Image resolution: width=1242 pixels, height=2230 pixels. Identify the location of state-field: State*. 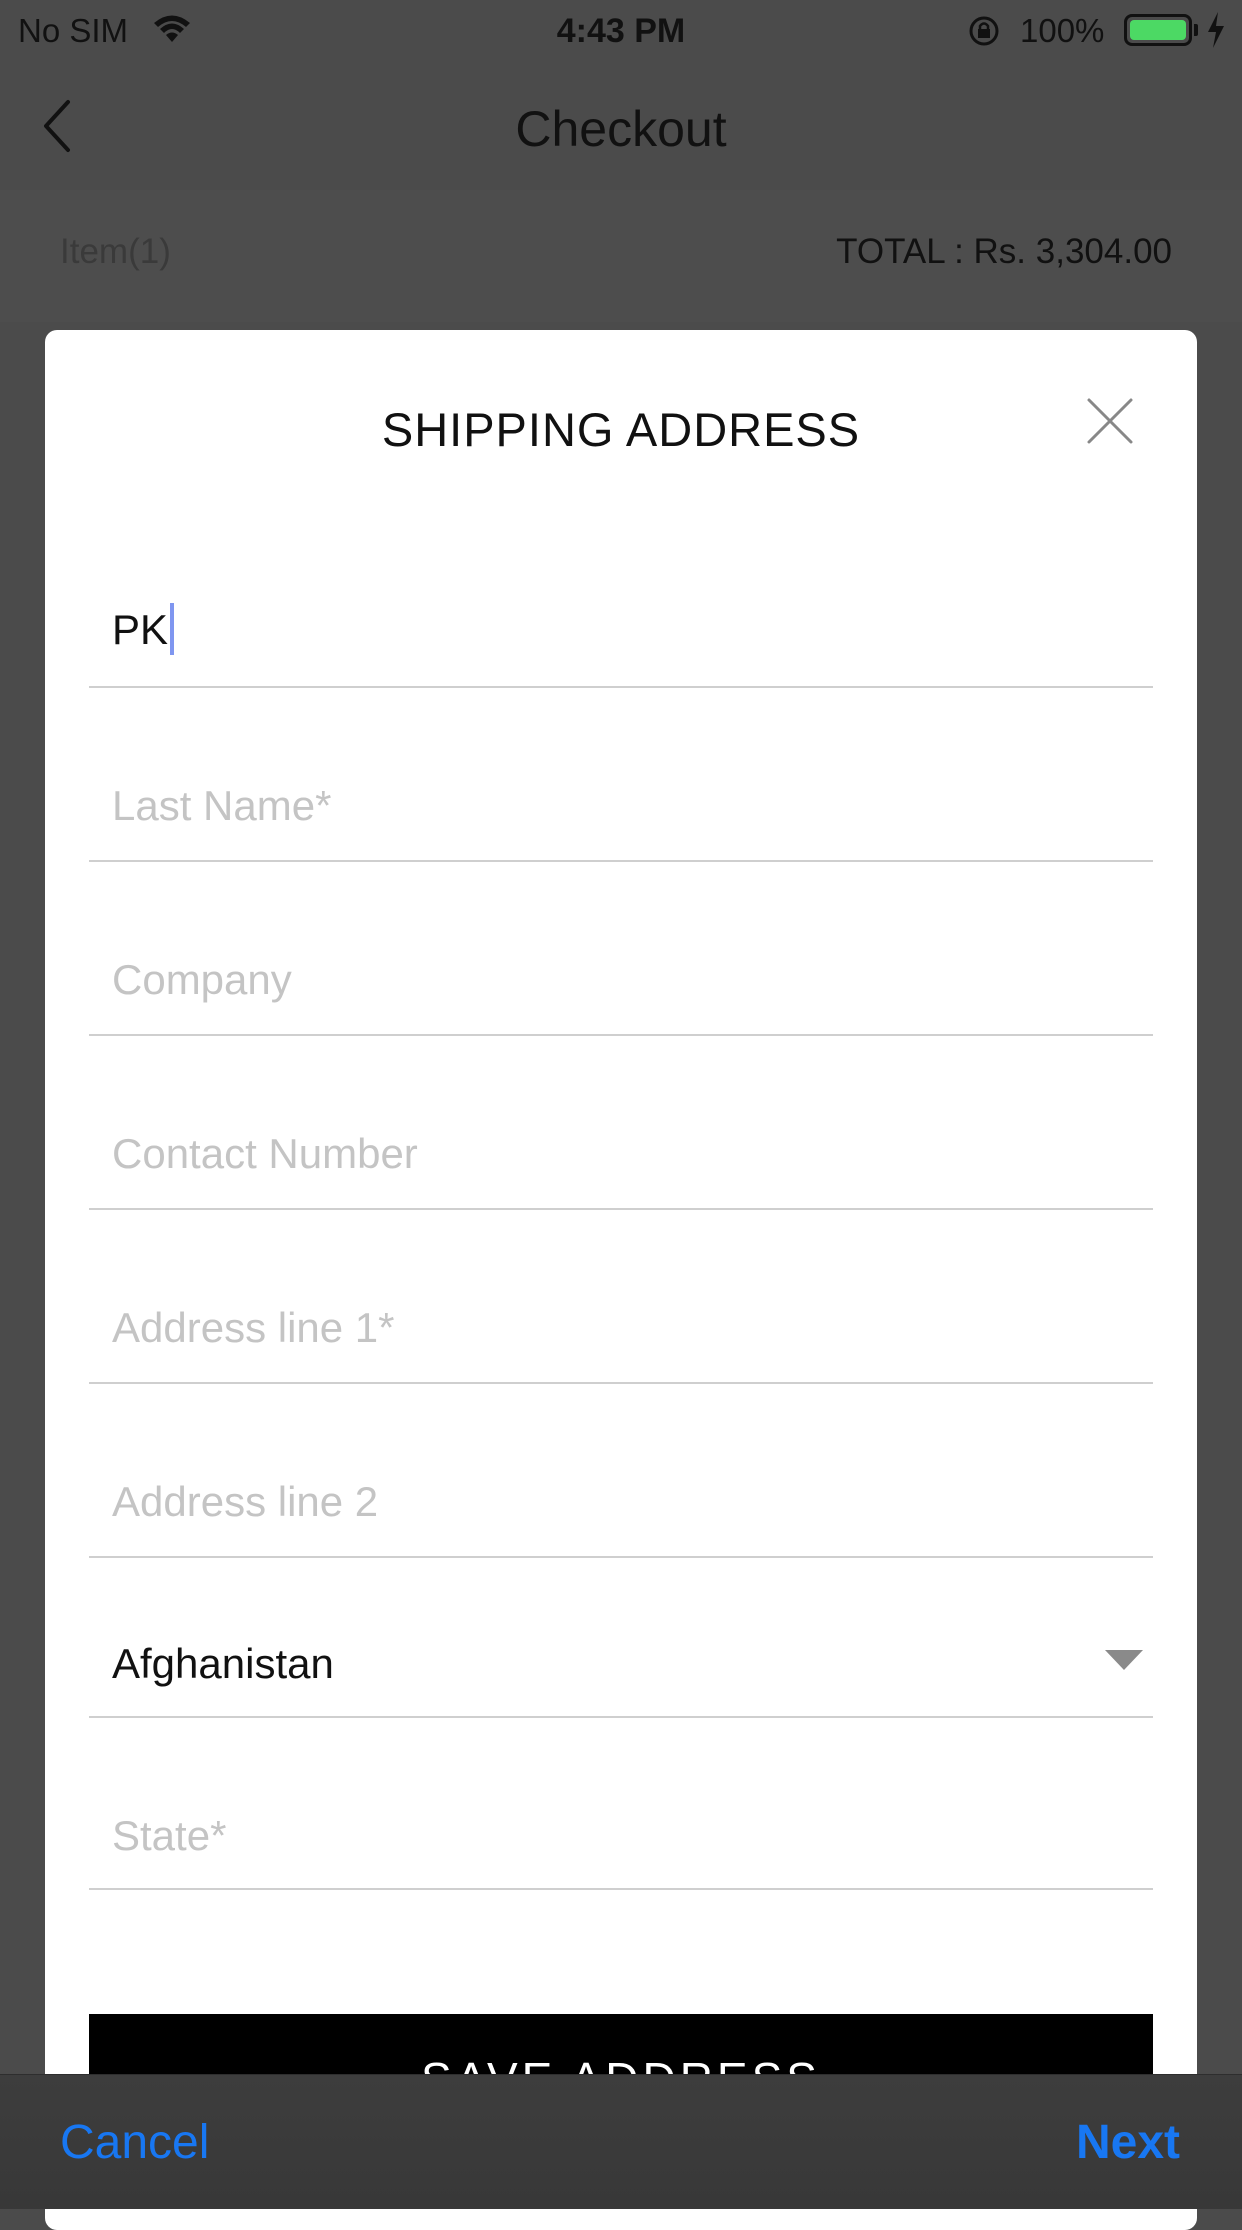
(621, 1804).